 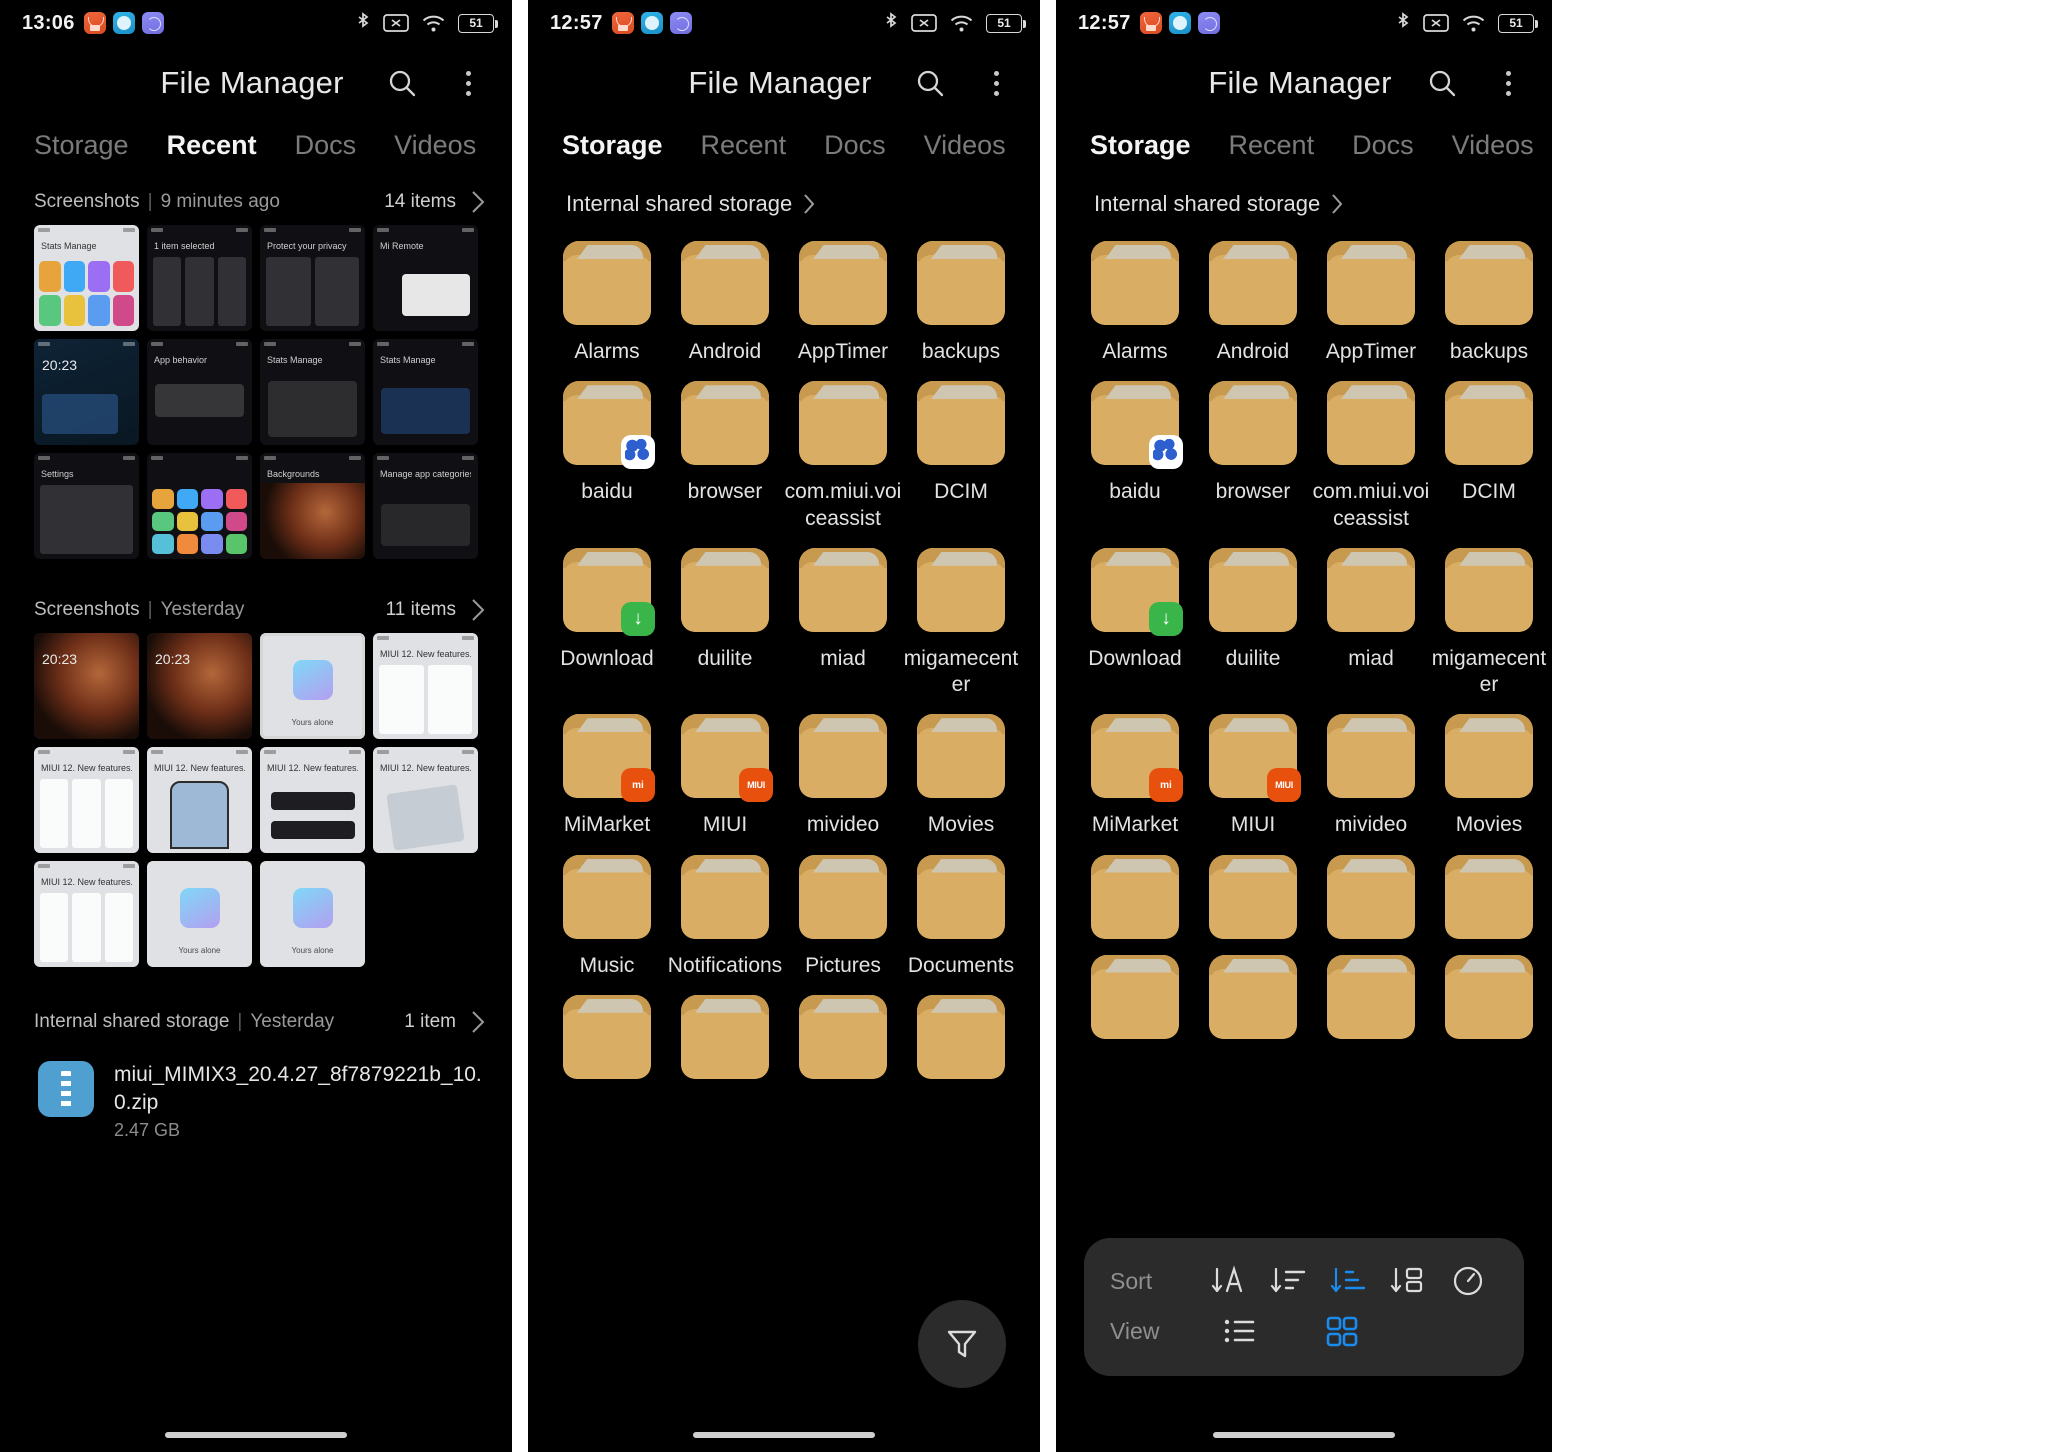 I want to click on folder-item: Pictures, so click(x=843, y=916).